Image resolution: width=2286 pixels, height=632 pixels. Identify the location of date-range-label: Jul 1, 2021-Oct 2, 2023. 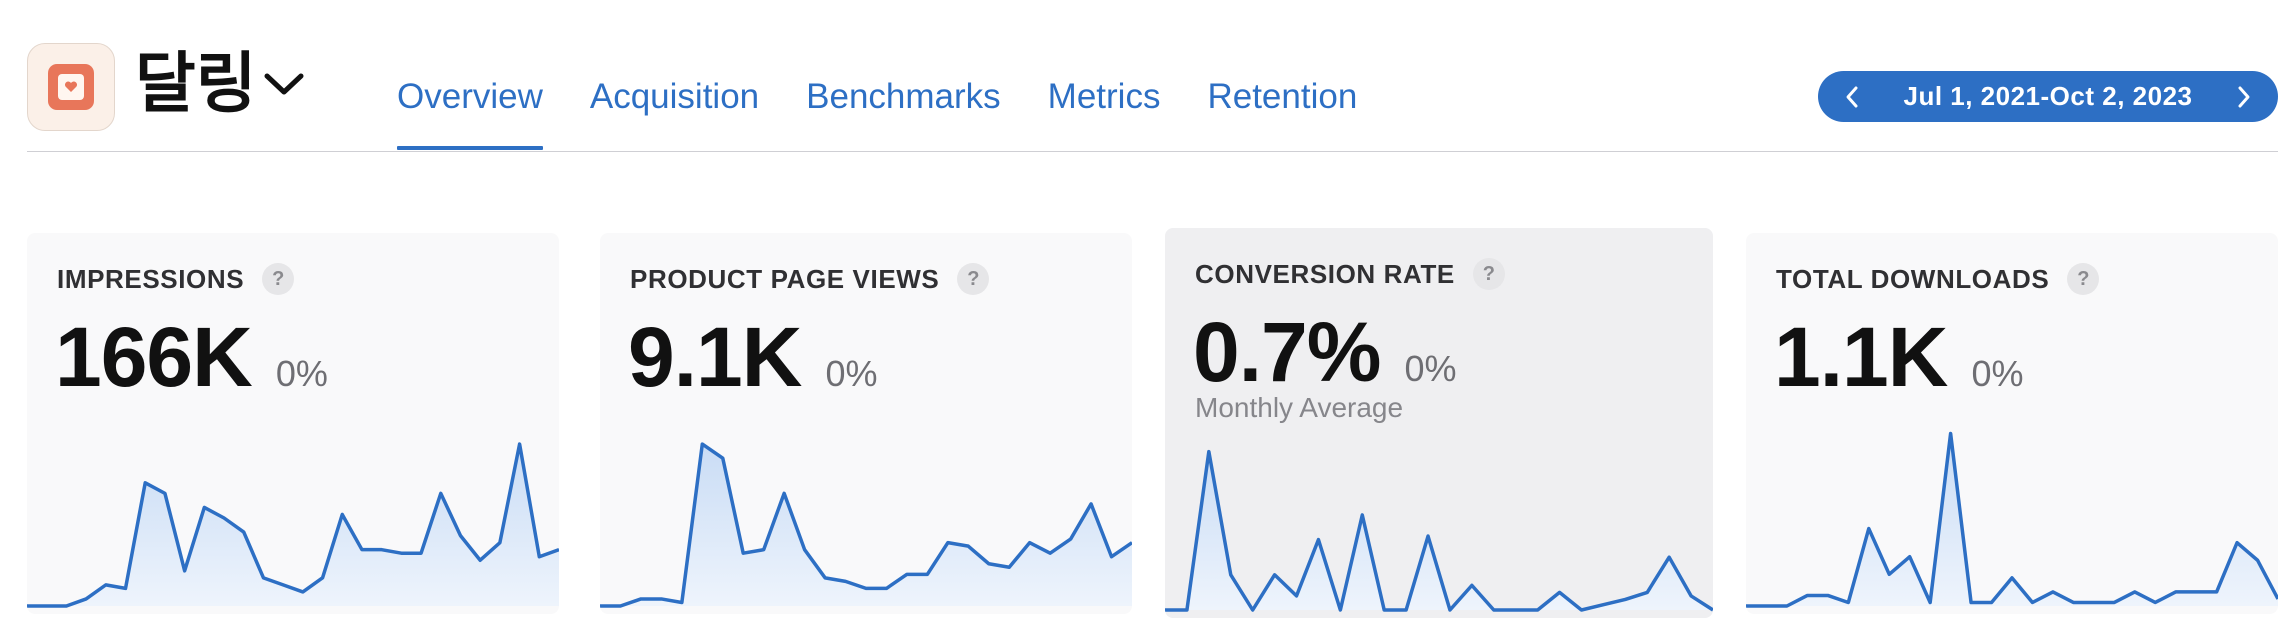
(2047, 96).